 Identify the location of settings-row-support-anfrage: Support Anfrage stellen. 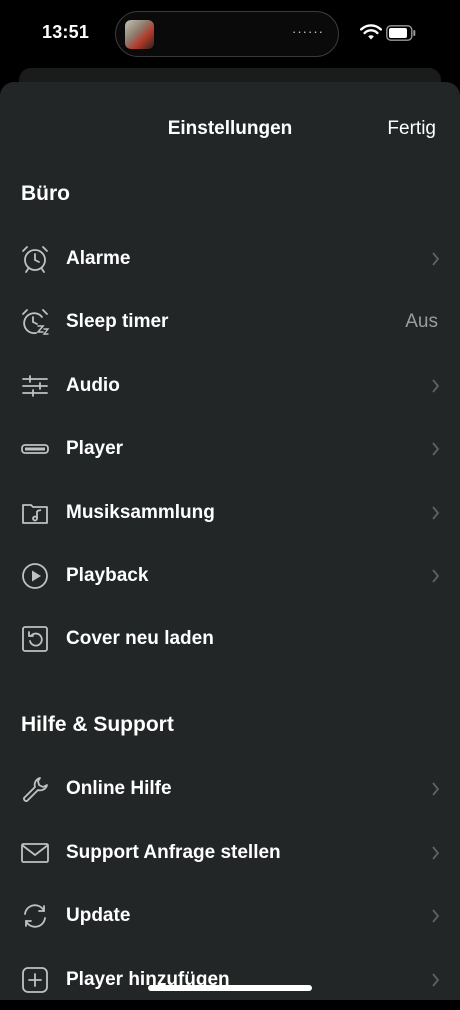
(230, 853).